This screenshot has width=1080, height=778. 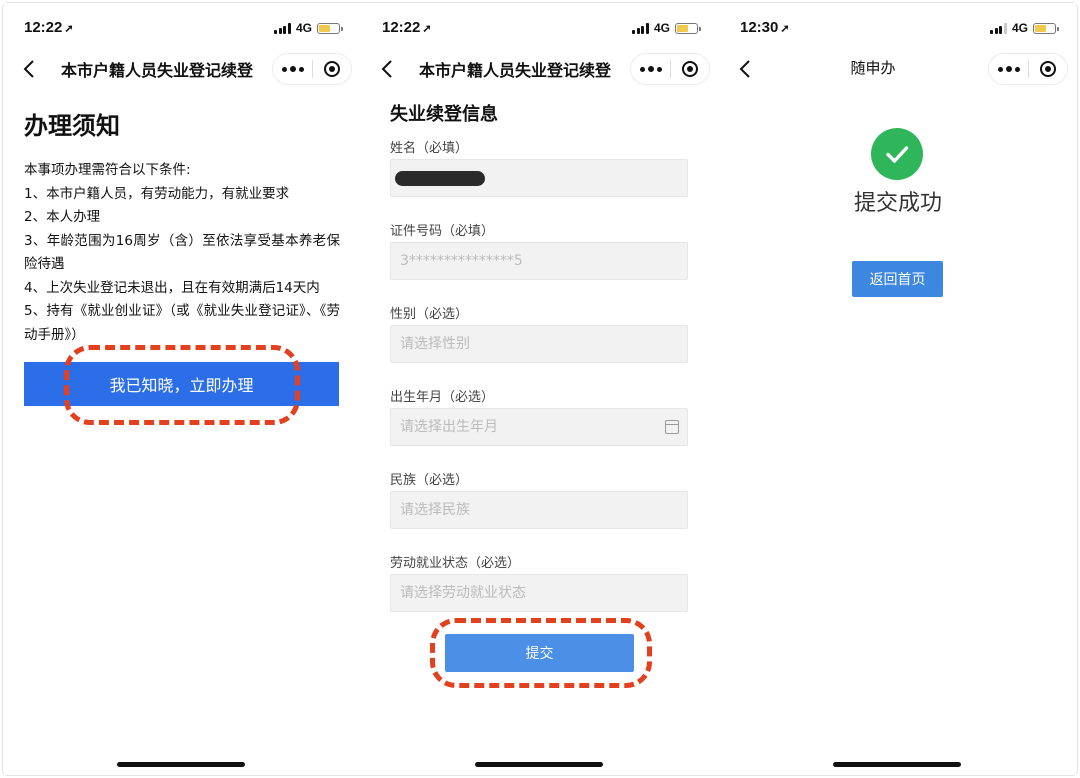 What do you see at coordinates (539, 261) in the screenshot?
I see `id-number-field: 3***************5` at bounding box center [539, 261].